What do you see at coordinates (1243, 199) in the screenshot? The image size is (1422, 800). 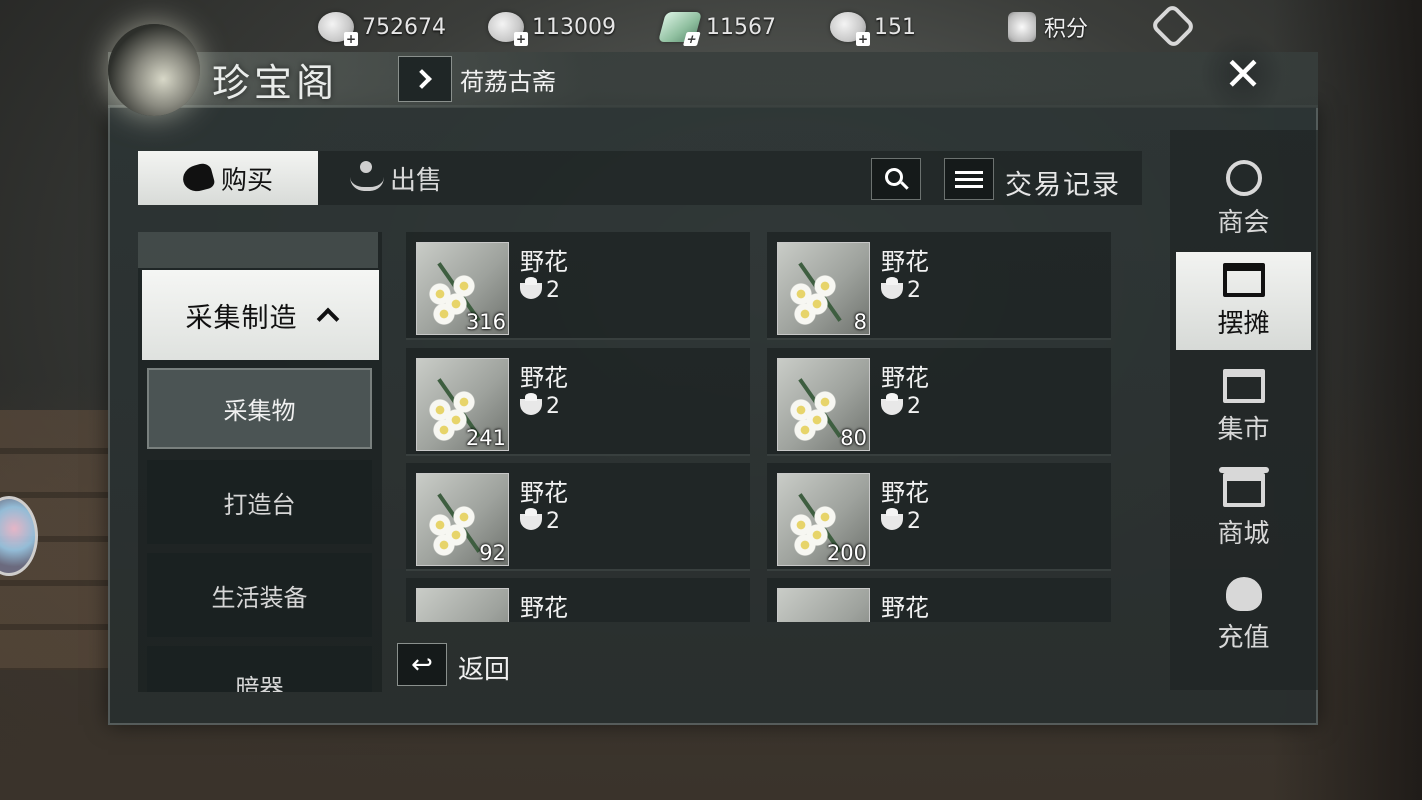 I see `nav-guild: 商会` at bounding box center [1243, 199].